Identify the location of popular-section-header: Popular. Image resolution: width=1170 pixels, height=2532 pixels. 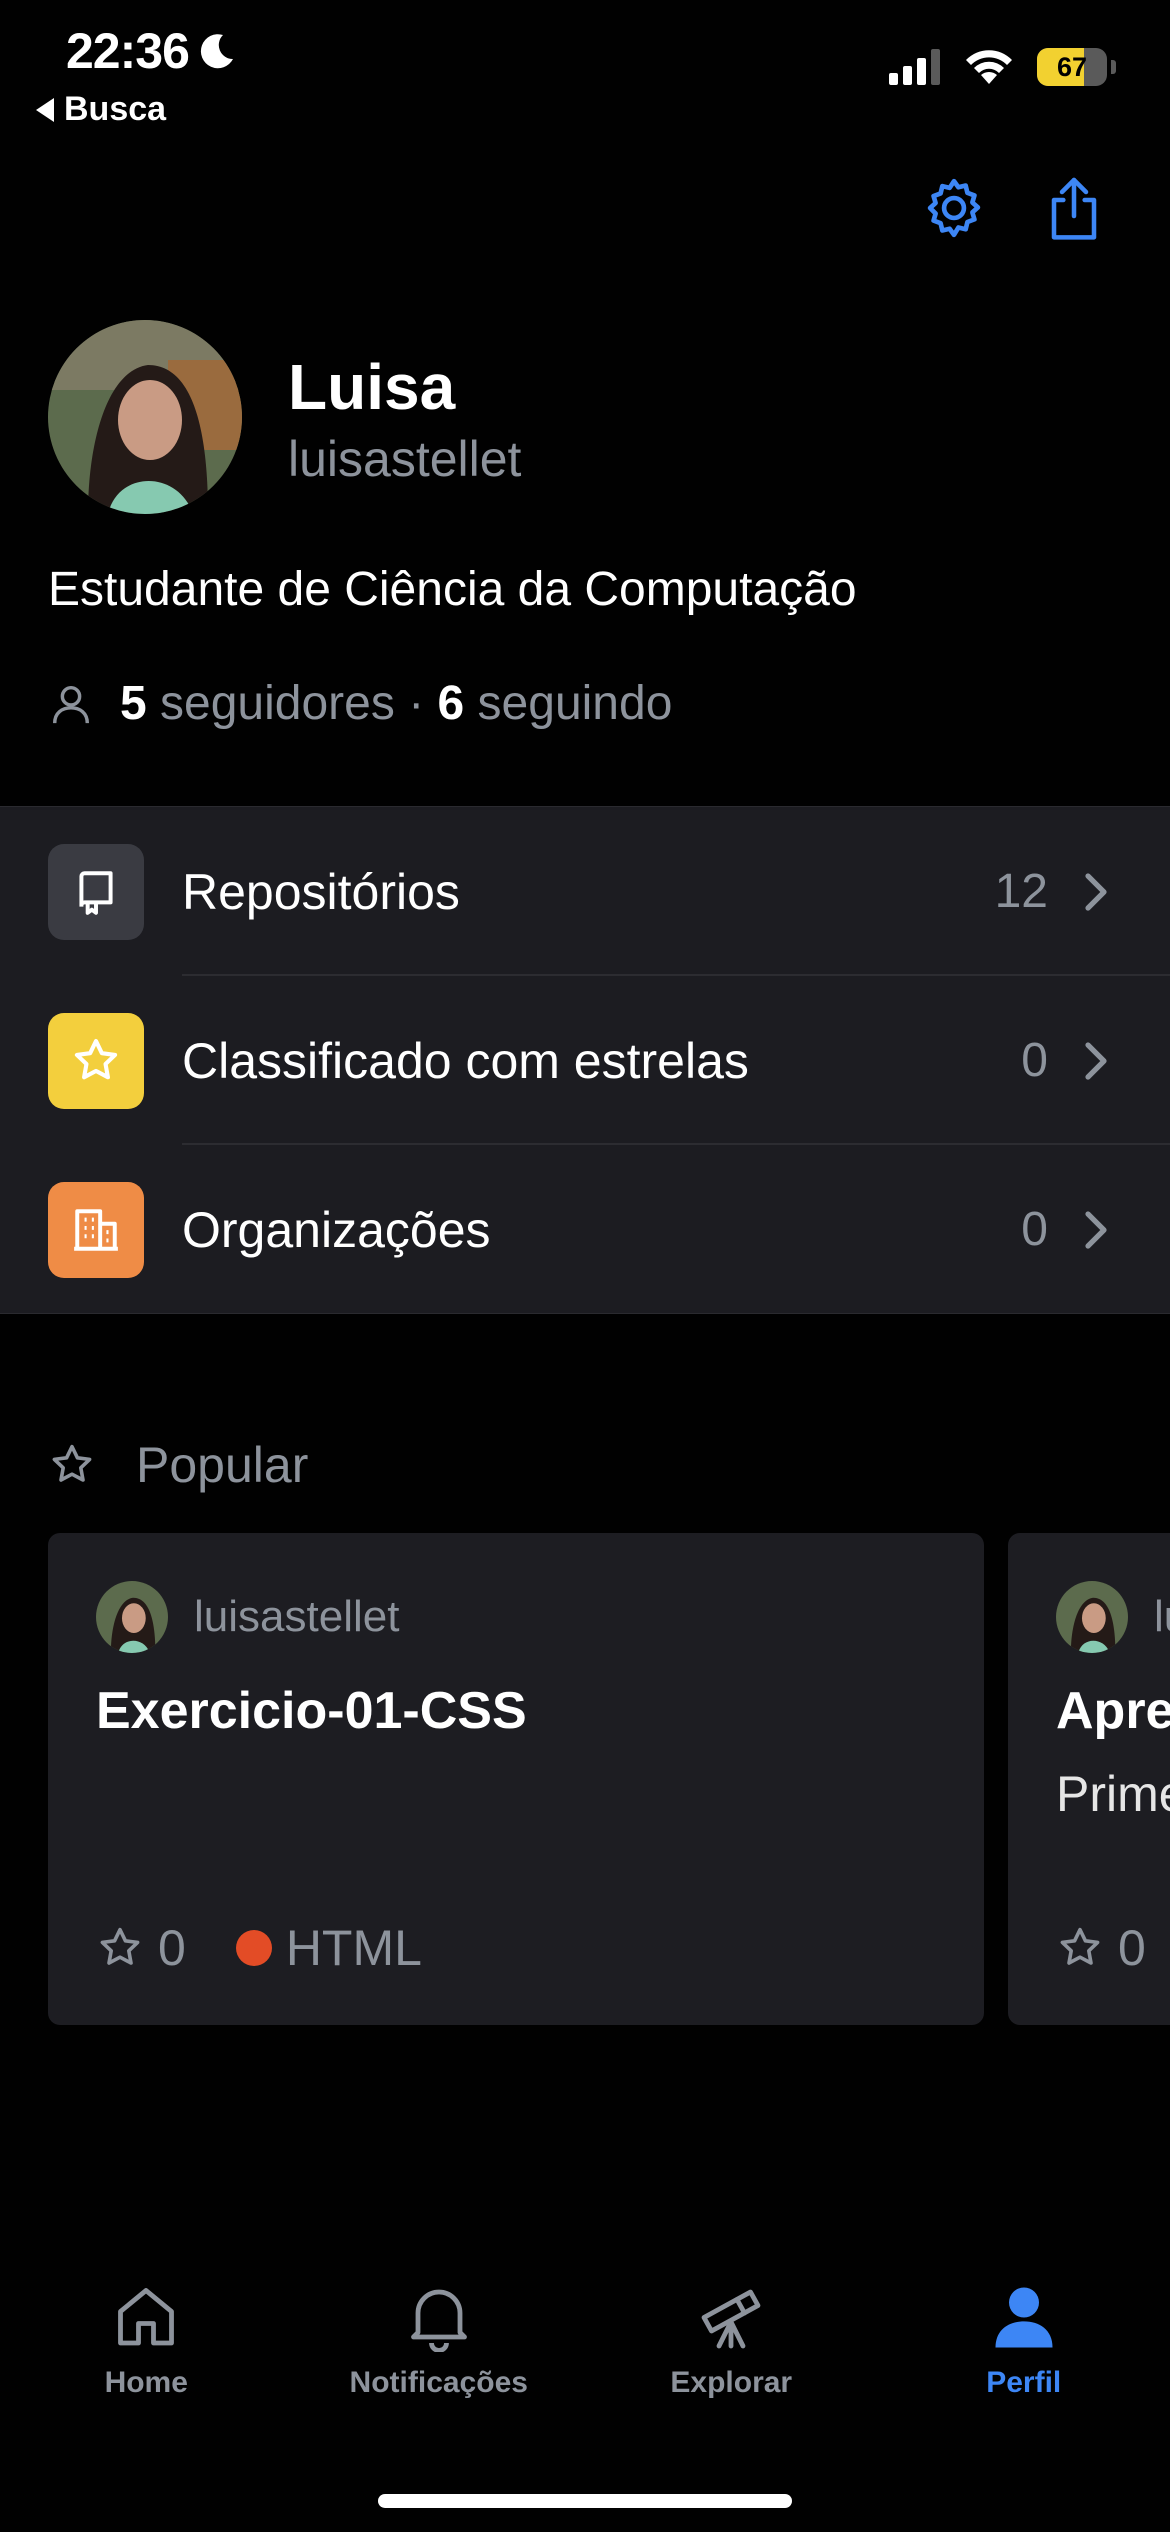
(178, 1465).